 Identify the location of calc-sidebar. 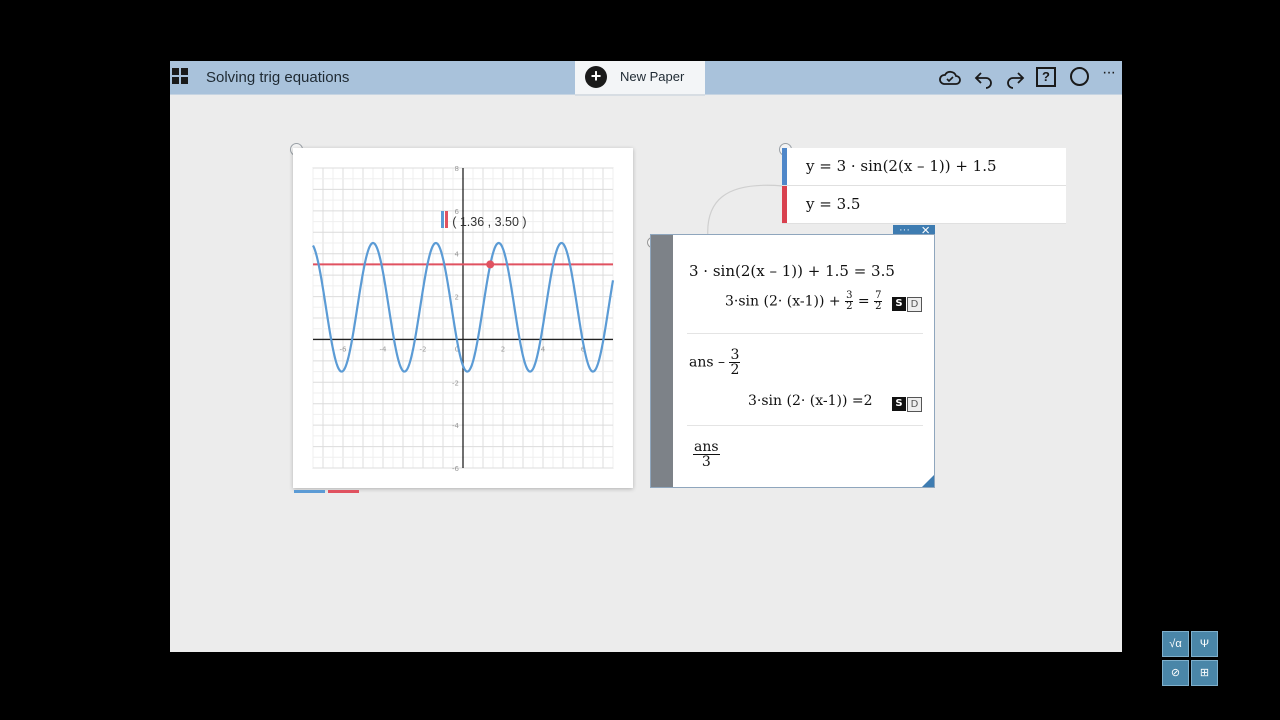
(662, 361).